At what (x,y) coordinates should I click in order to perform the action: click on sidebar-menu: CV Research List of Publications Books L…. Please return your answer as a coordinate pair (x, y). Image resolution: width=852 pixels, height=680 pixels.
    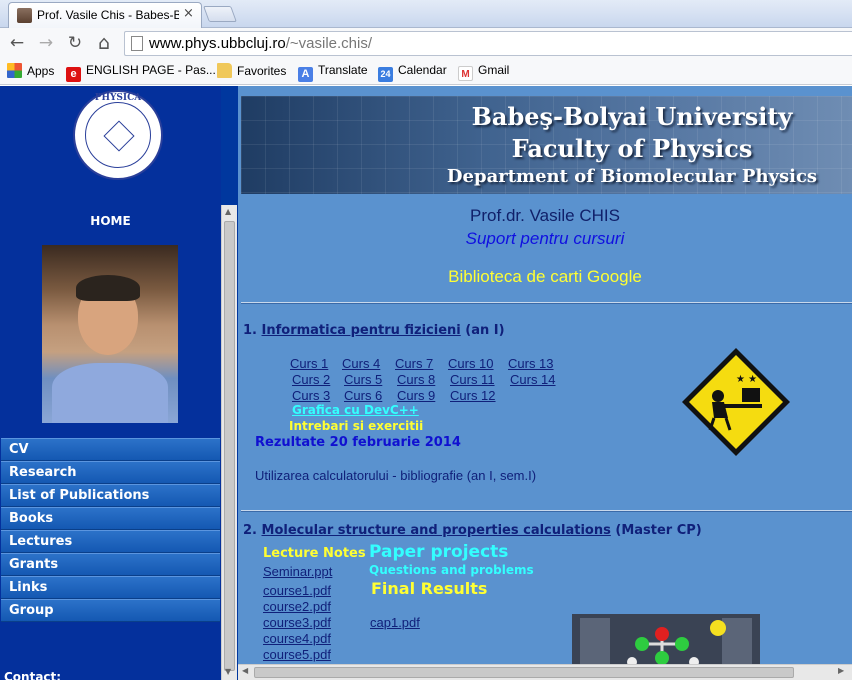
    Looking at the image, I should click on (110, 530).